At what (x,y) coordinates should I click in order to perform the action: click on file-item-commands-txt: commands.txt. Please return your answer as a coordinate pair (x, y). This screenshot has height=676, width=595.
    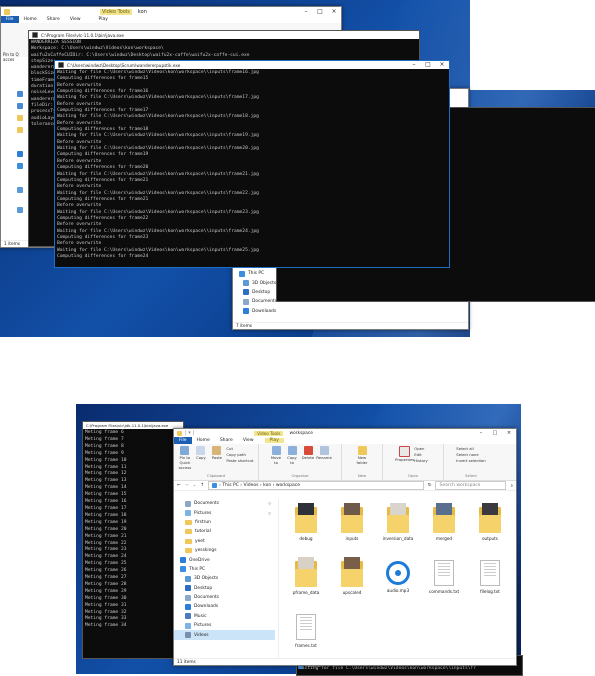
    Looking at the image, I should click on (444, 580).